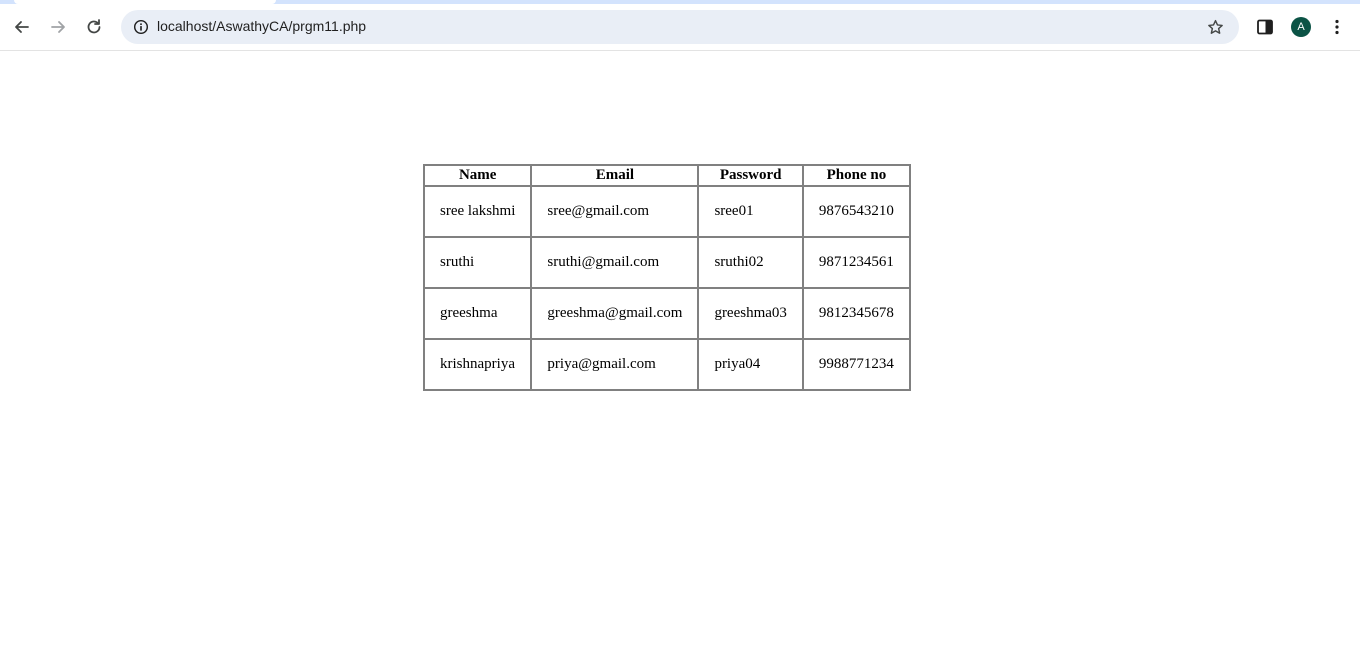 The image size is (1360, 670). Describe the element at coordinates (856, 211) in the screenshot. I see `cell-phone: 9876543210` at that location.